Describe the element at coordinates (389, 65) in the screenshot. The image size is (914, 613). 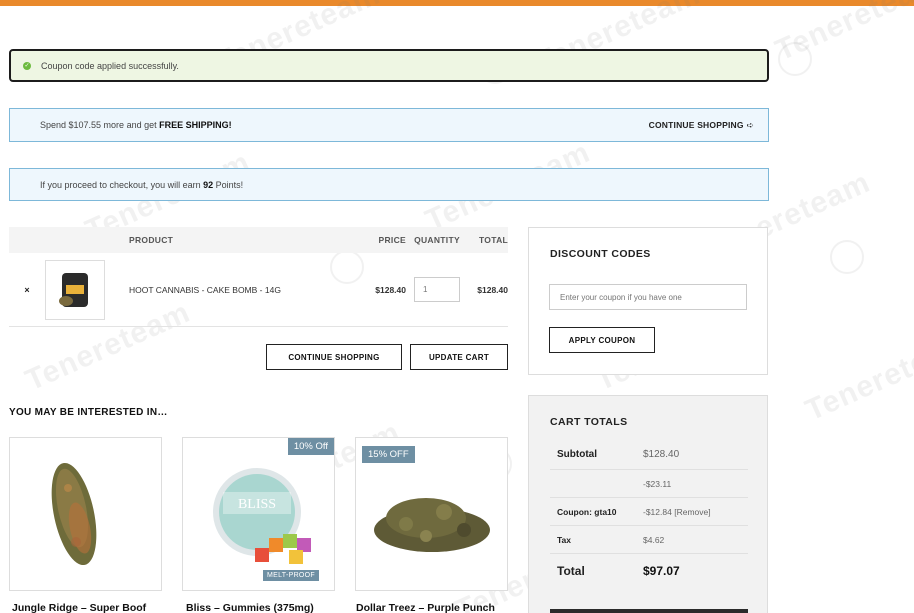
I see `coupon-success-notice: ✓ Coupon code applied successfully.` at that location.